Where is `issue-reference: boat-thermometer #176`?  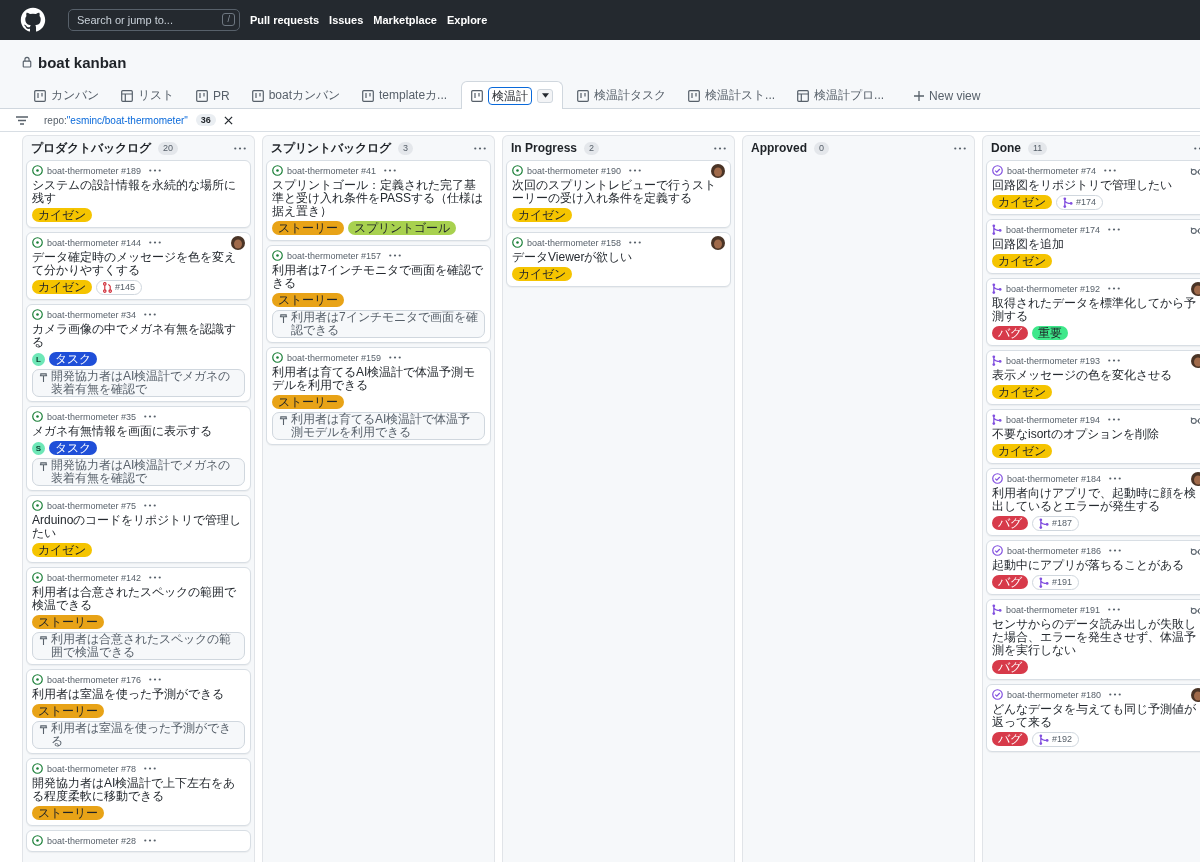 issue-reference: boat-thermometer #176 is located at coordinates (94, 679).